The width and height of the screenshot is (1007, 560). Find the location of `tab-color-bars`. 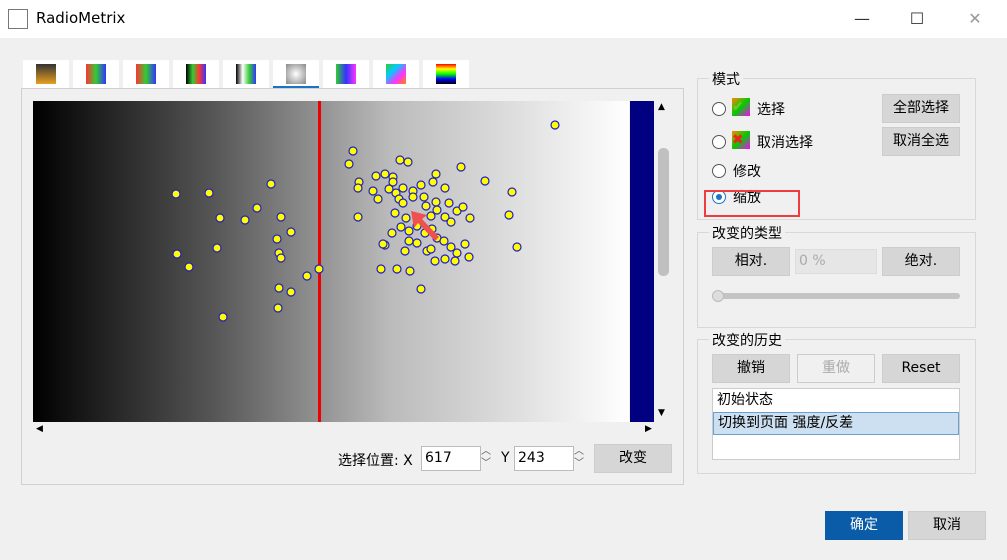

tab-color-bars is located at coordinates (346, 74).